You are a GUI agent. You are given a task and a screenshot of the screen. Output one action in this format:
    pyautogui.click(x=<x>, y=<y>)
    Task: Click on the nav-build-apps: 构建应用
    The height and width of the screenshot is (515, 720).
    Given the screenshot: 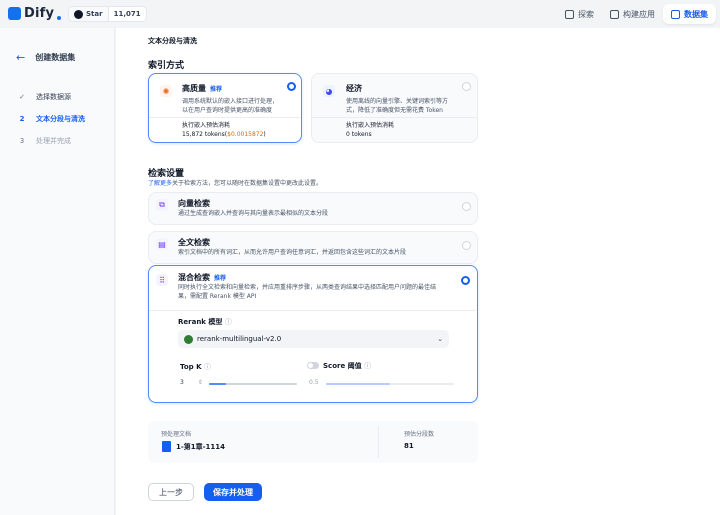 What is the action you would take?
    pyautogui.click(x=632, y=14)
    